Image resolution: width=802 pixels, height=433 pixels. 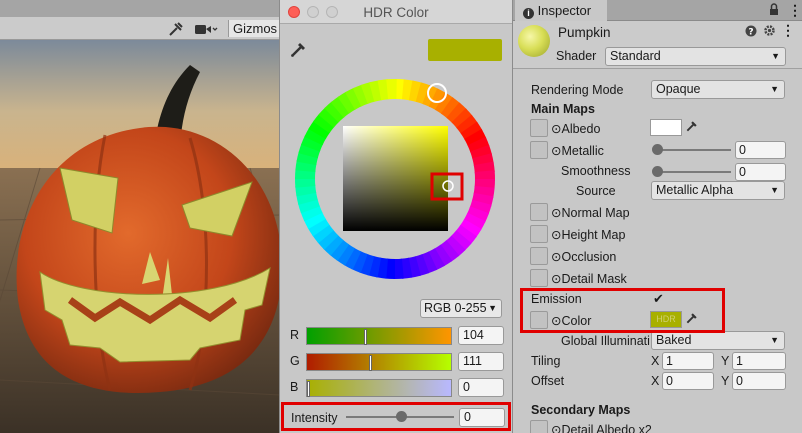 I want to click on g-label: G, so click(x=295, y=361).